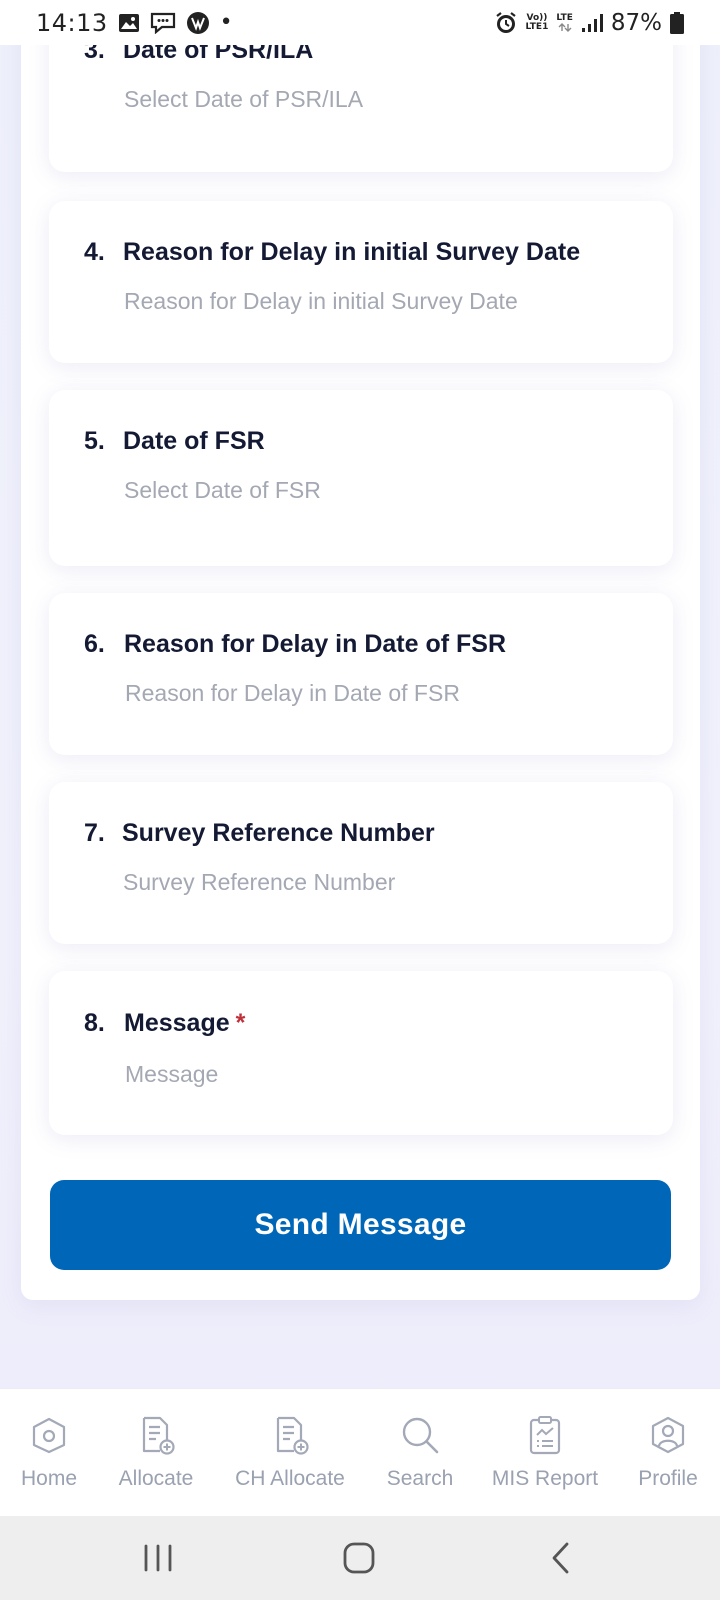  Describe the element at coordinates (72, 22) in the screenshot. I see `status-time: 14:13` at that location.